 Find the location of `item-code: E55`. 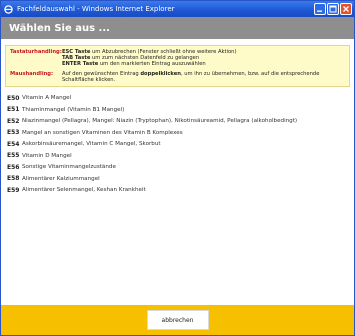

item-code: E55 is located at coordinates (13, 156).